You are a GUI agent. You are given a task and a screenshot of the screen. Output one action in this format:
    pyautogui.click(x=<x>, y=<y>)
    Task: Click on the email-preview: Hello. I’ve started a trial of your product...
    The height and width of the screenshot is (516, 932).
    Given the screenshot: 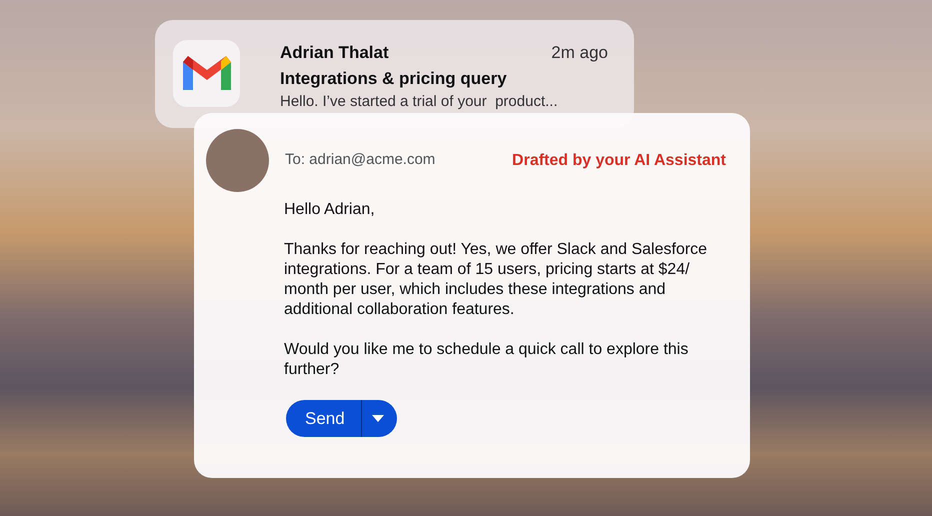 What is the action you would take?
    pyautogui.click(x=419, y=102)
    